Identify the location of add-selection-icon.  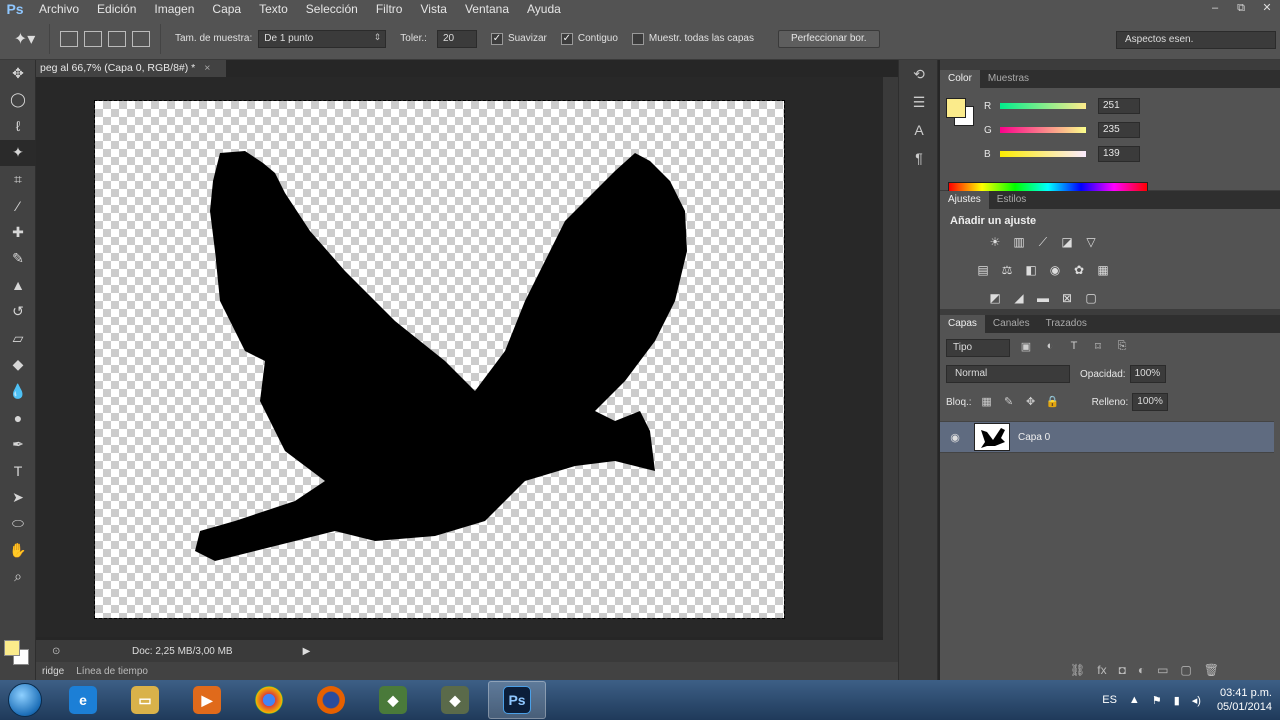
(93, 38).